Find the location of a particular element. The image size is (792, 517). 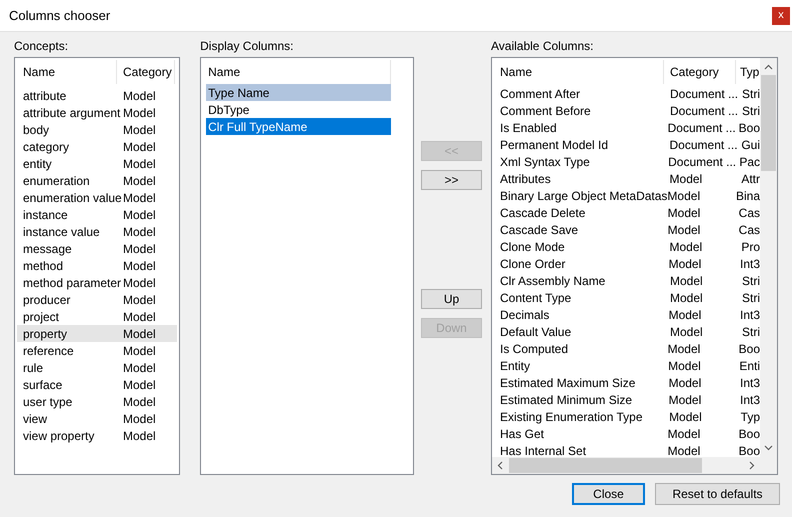

scroll-left-icon is located at coordinates (500, 465).